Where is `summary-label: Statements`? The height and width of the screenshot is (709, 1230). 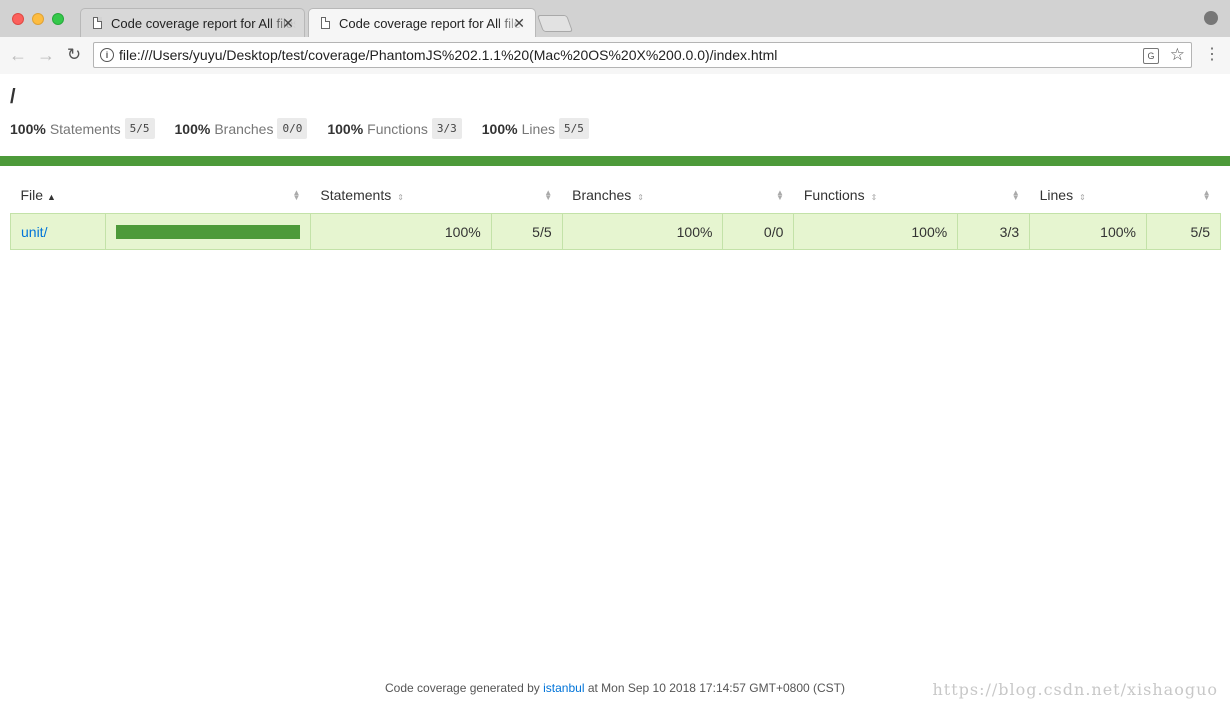
summary-label: Statements is located at coordinates (85, 128).